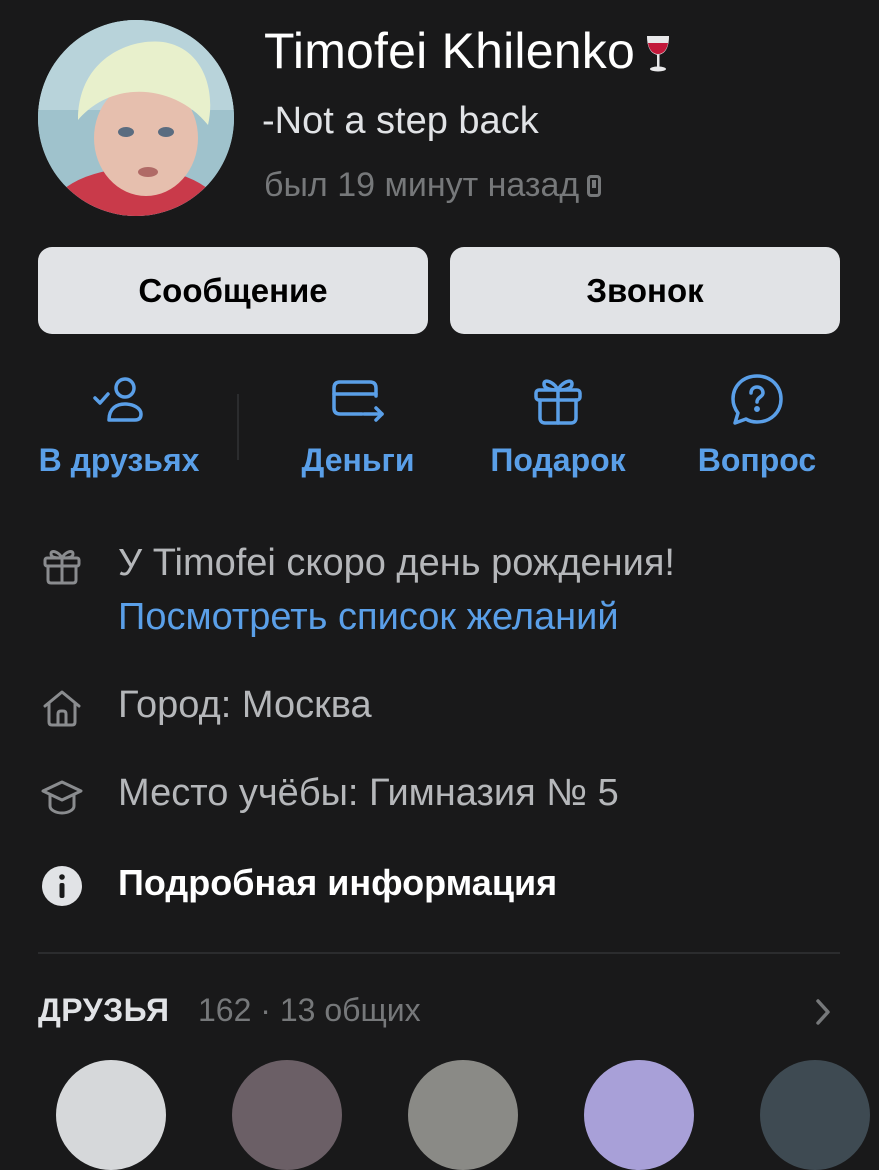 Image resolution: width=879 pixels, height=1170 pixels. Describe the element at coordinates (136, 118) in the screenshot. I see `profile-avatar` at that location.